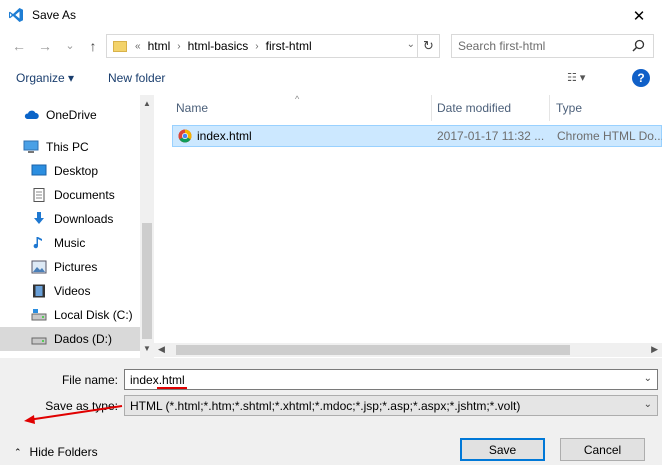 The width and height of the screenshot is (662, 465). What do you see at coordinates (39, 315) in the screenshot?
I see `local-disk-icon` at bounding box center [39, 315].